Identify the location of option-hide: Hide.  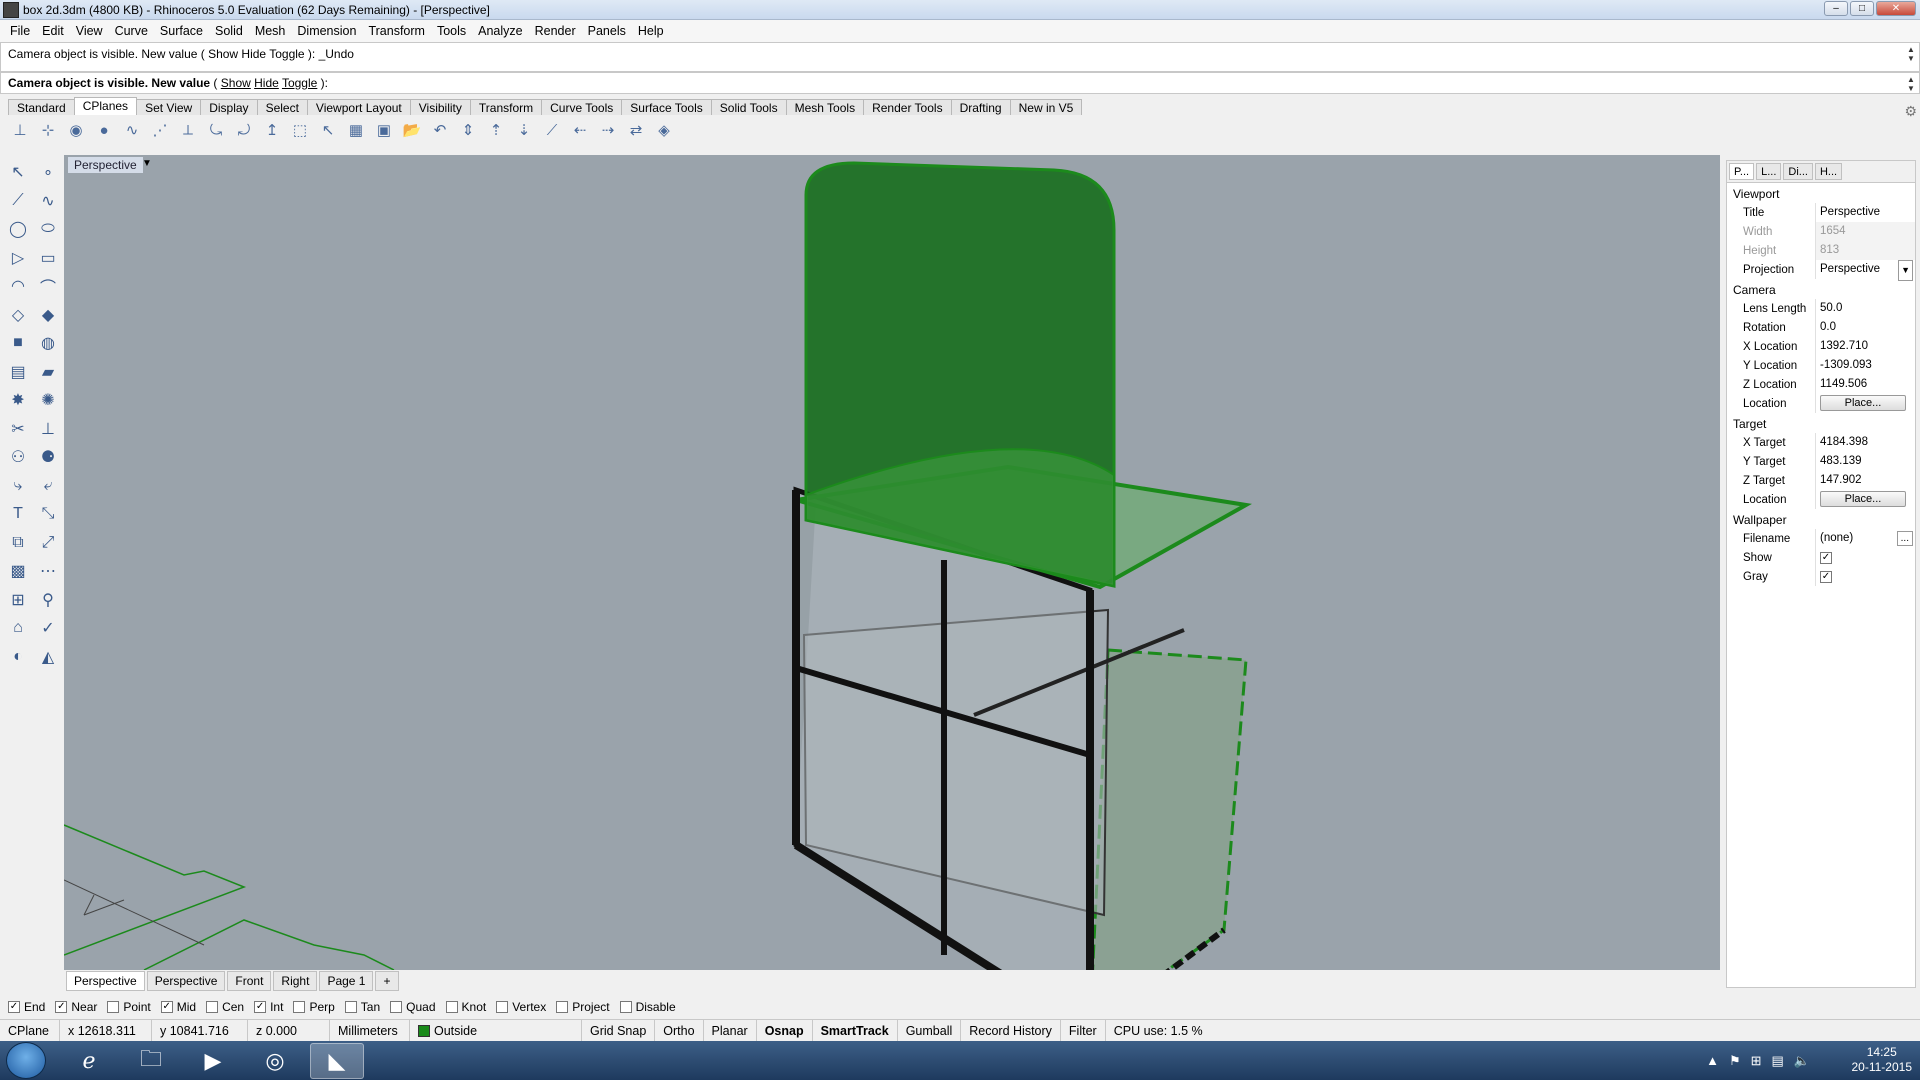
(266, 83).